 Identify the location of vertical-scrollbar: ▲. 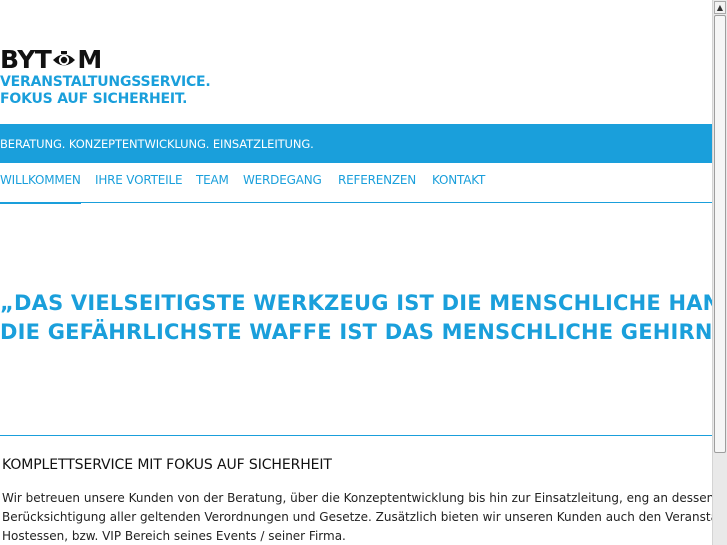
(719, 272).